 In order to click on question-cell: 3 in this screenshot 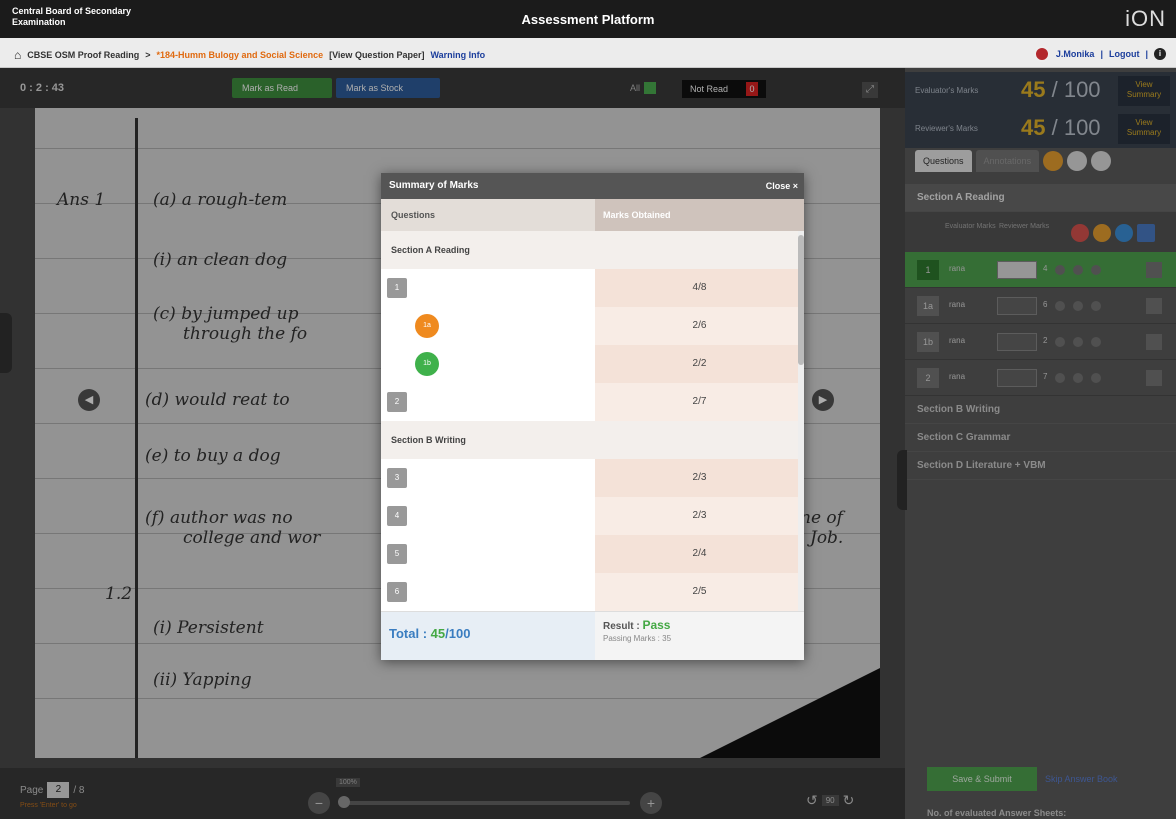, I will do `click(488, 478)`.